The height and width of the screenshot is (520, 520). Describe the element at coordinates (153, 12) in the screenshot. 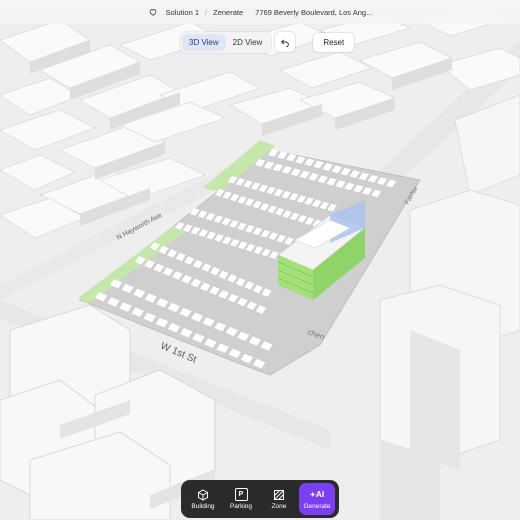

I see `heart-icon` at that location.